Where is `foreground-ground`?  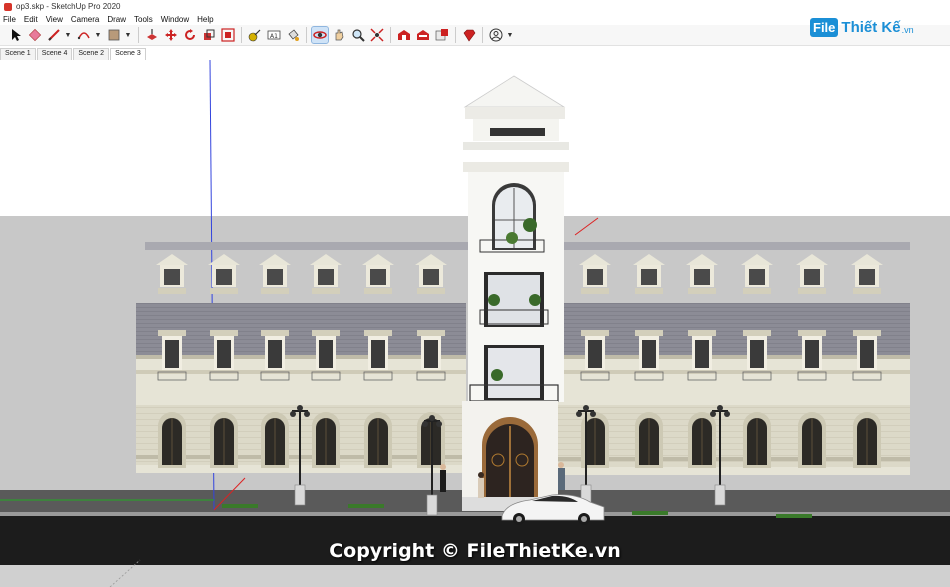 foreground-ground is located at coordinates (475, 576).